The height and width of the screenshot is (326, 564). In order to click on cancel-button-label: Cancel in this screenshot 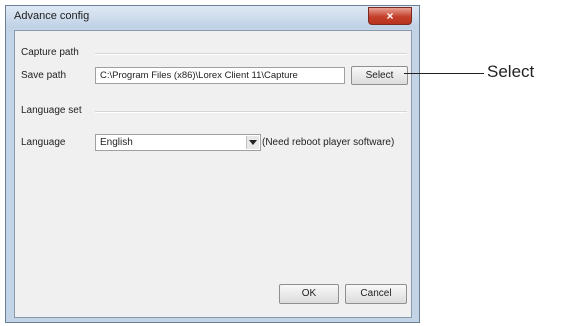, I will do `click(376, 293)`.